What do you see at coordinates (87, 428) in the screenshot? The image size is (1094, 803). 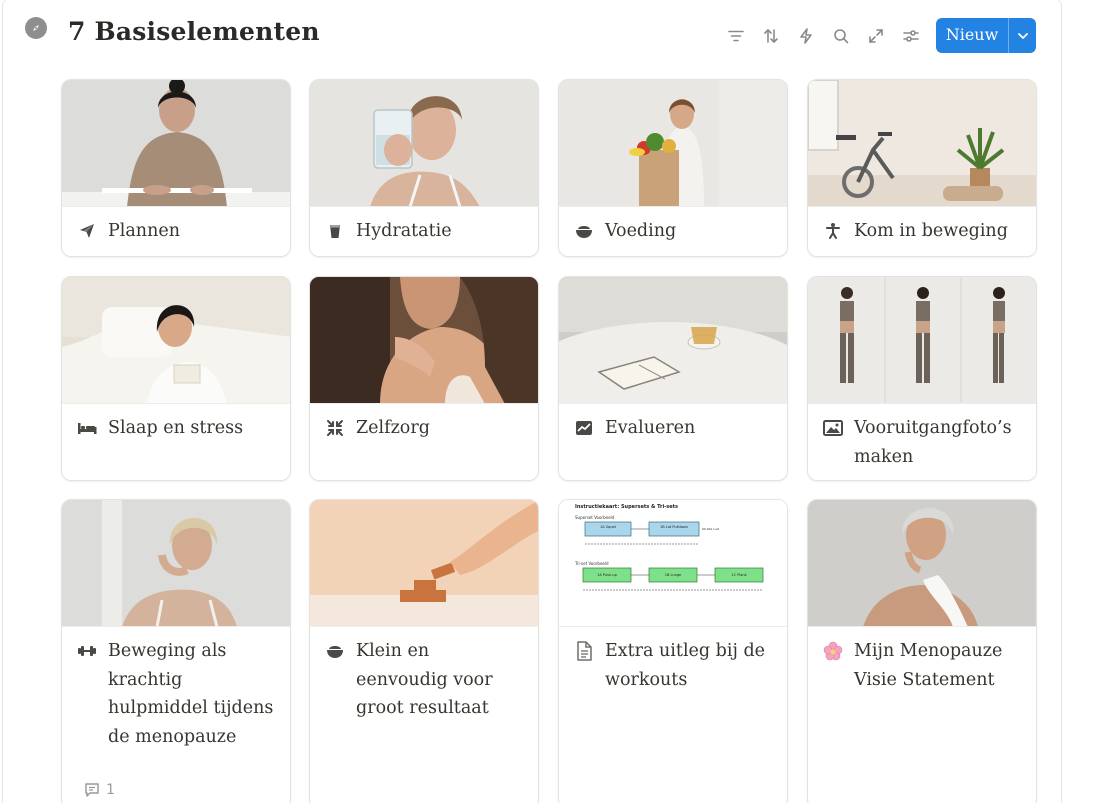 I see `bed-icon` at bounding box center [87, 428].